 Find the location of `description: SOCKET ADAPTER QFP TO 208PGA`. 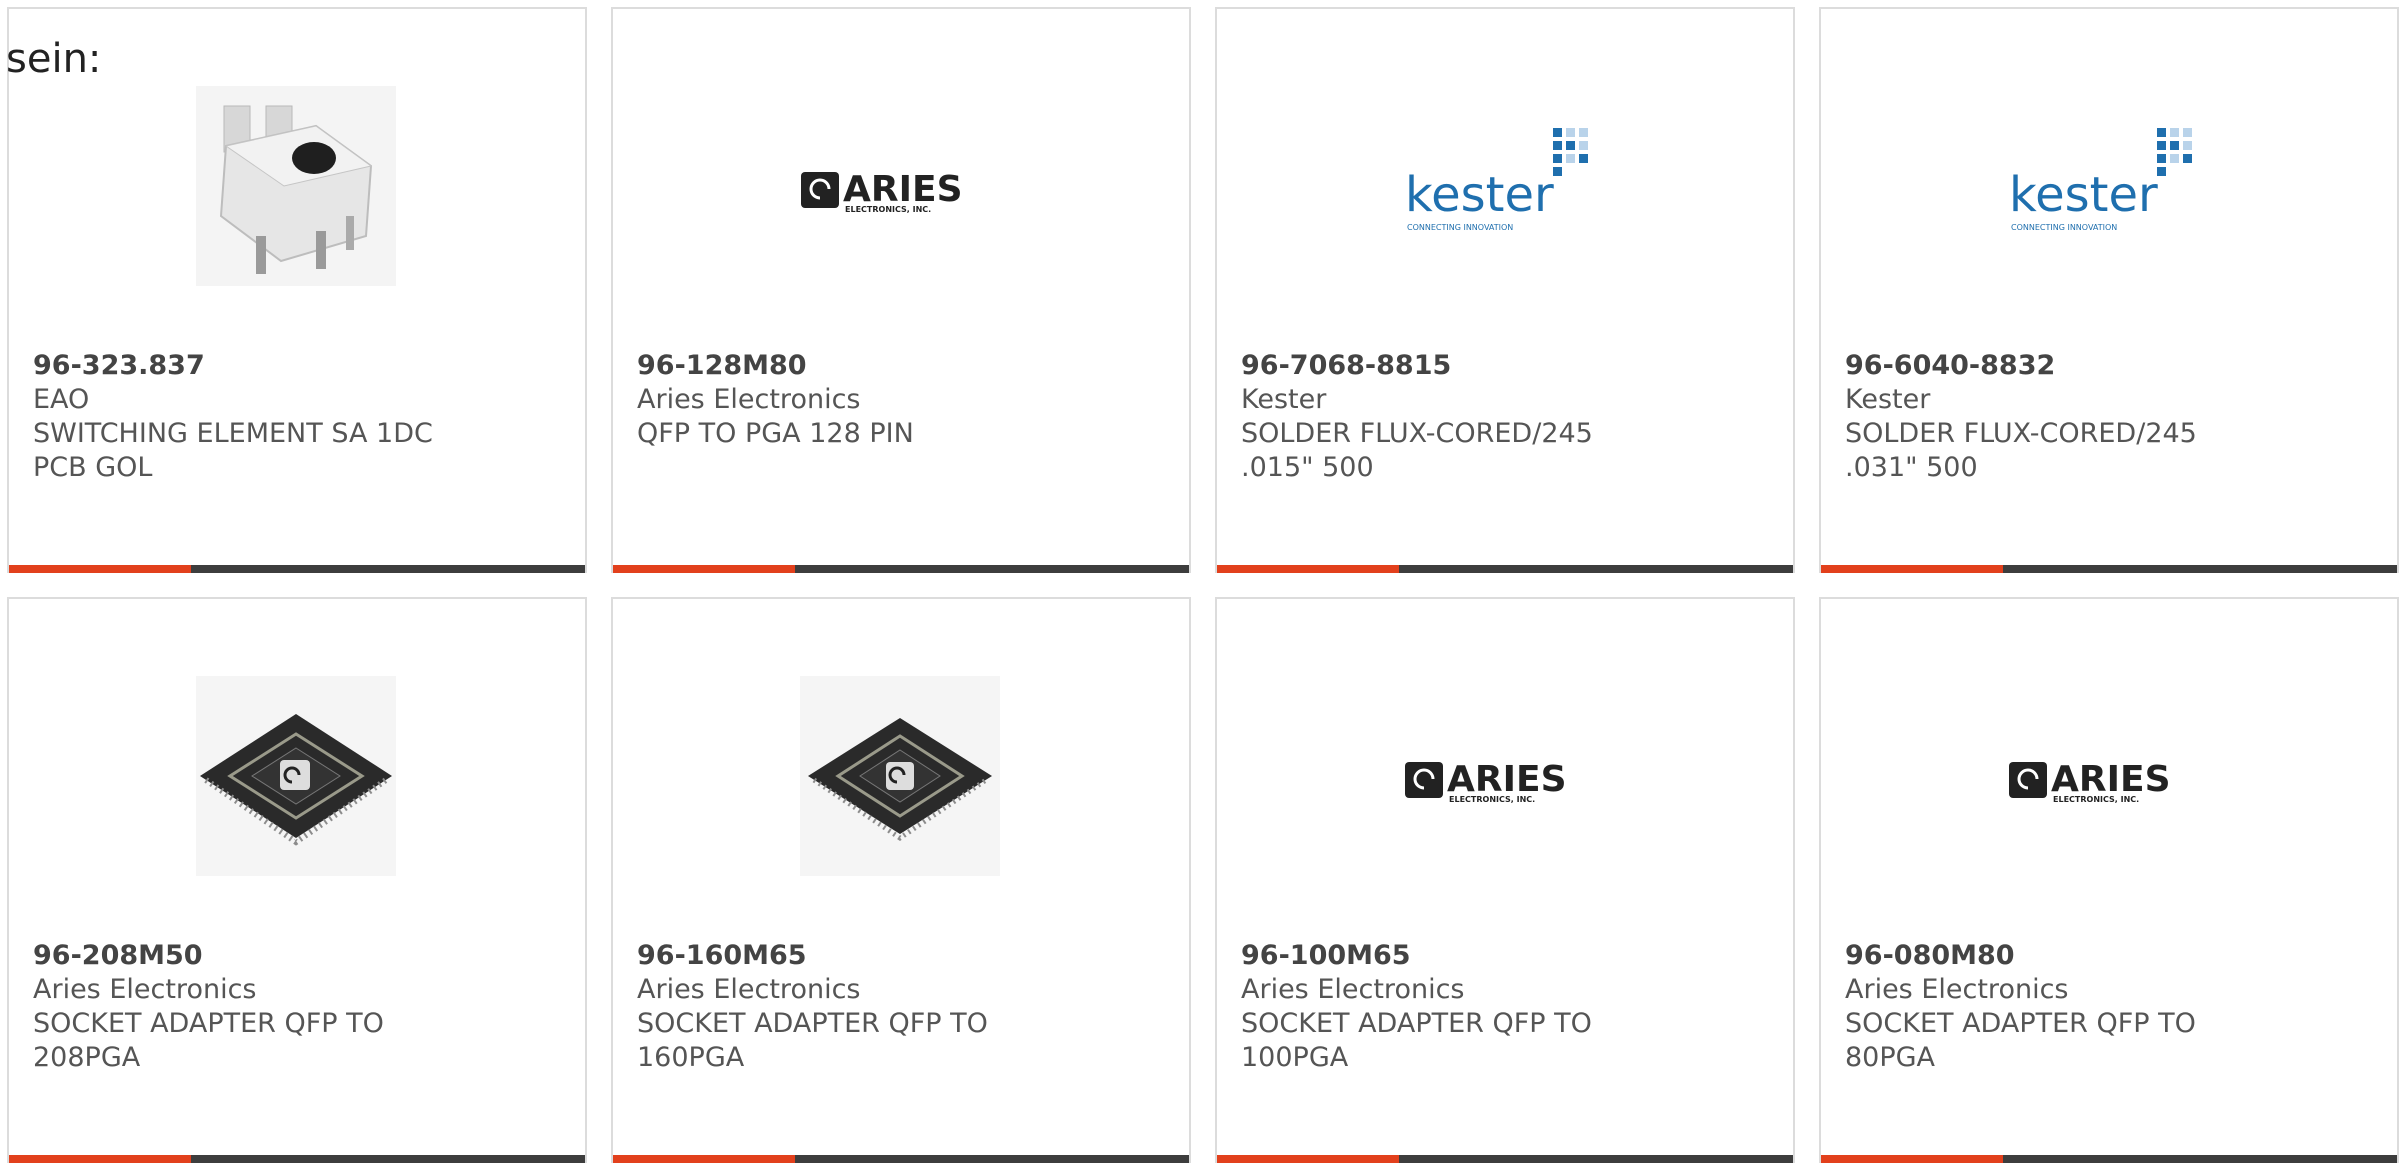

description: SOCKET ADAPTER QFP TO 208PGA is located at coordinates (208, 1040).